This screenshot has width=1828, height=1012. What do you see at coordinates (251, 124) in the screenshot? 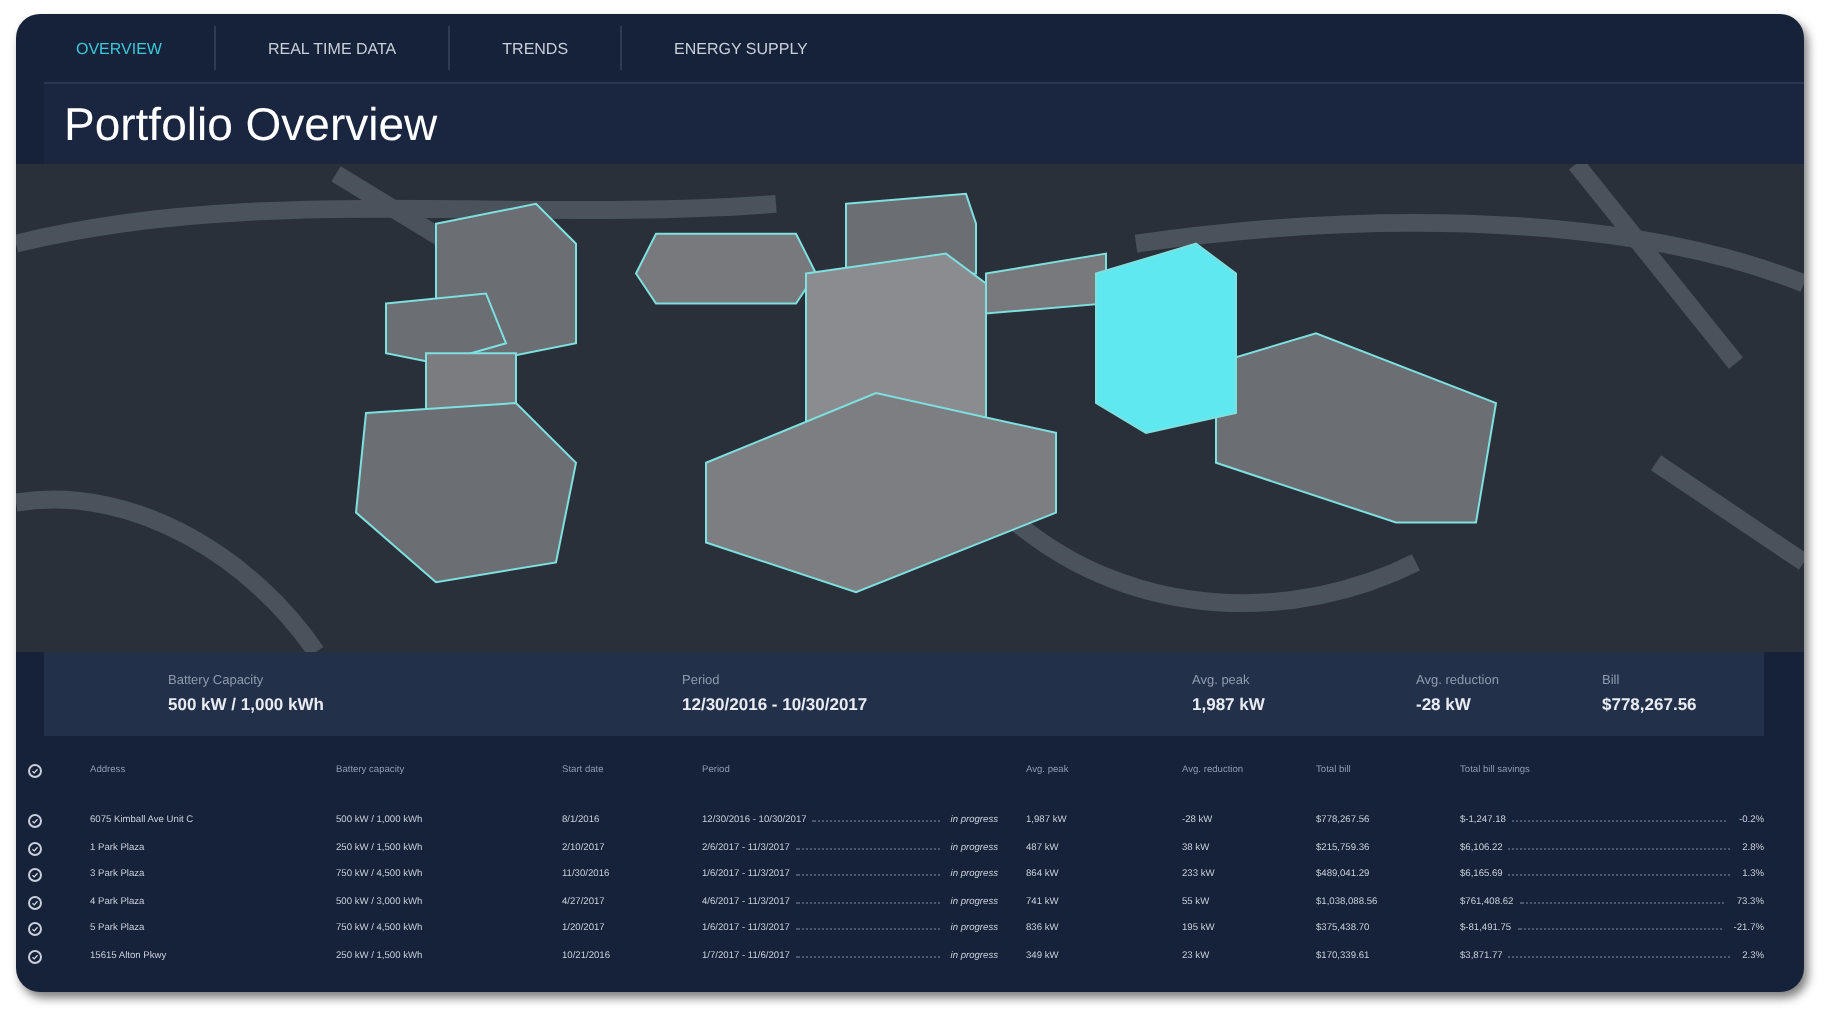
I see `page-title: Portfolio Overview` at bounding box center [251, 124].